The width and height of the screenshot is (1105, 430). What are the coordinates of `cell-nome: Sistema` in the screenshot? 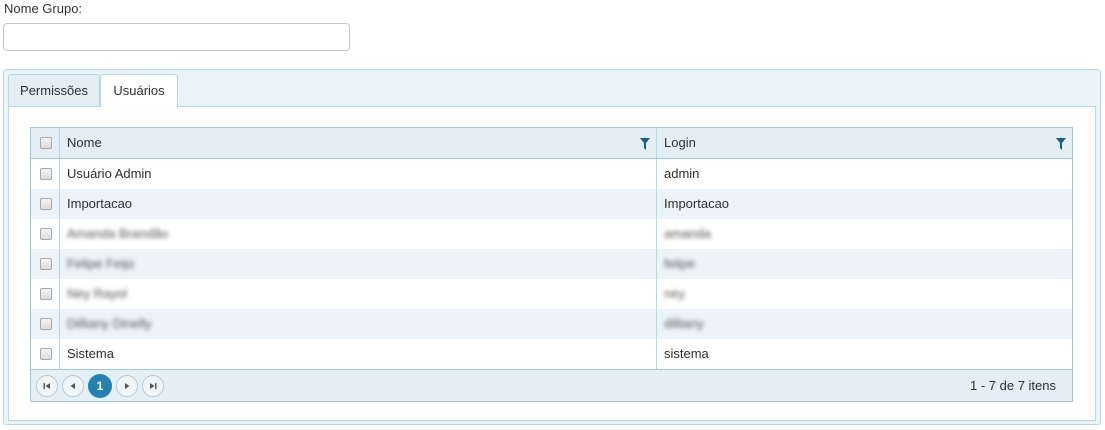 It's located at (358, 354).